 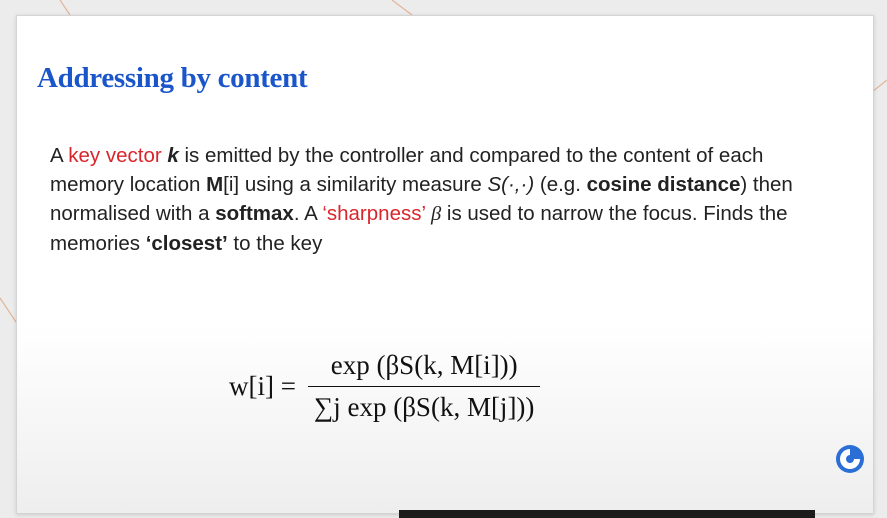 What do you see at coordinates (850, 459) in the screenshot?
I see `deepmind-logo-icon` at bounding box center [850, 459].